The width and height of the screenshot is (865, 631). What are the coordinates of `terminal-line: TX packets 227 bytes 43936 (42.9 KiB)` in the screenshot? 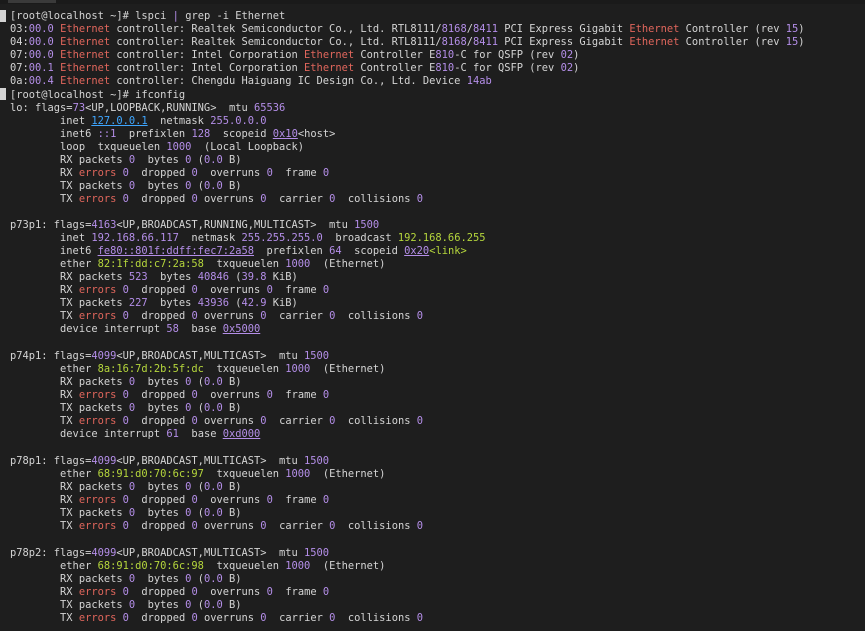 It's located at (154, 303).